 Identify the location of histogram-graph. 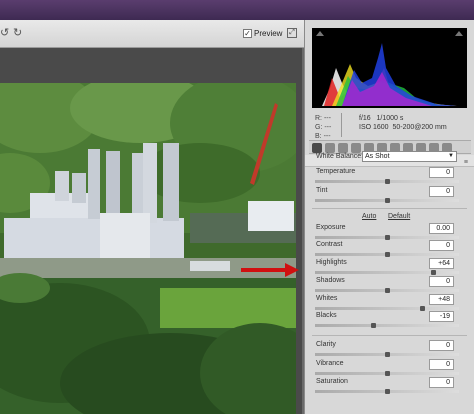
(389, 74).